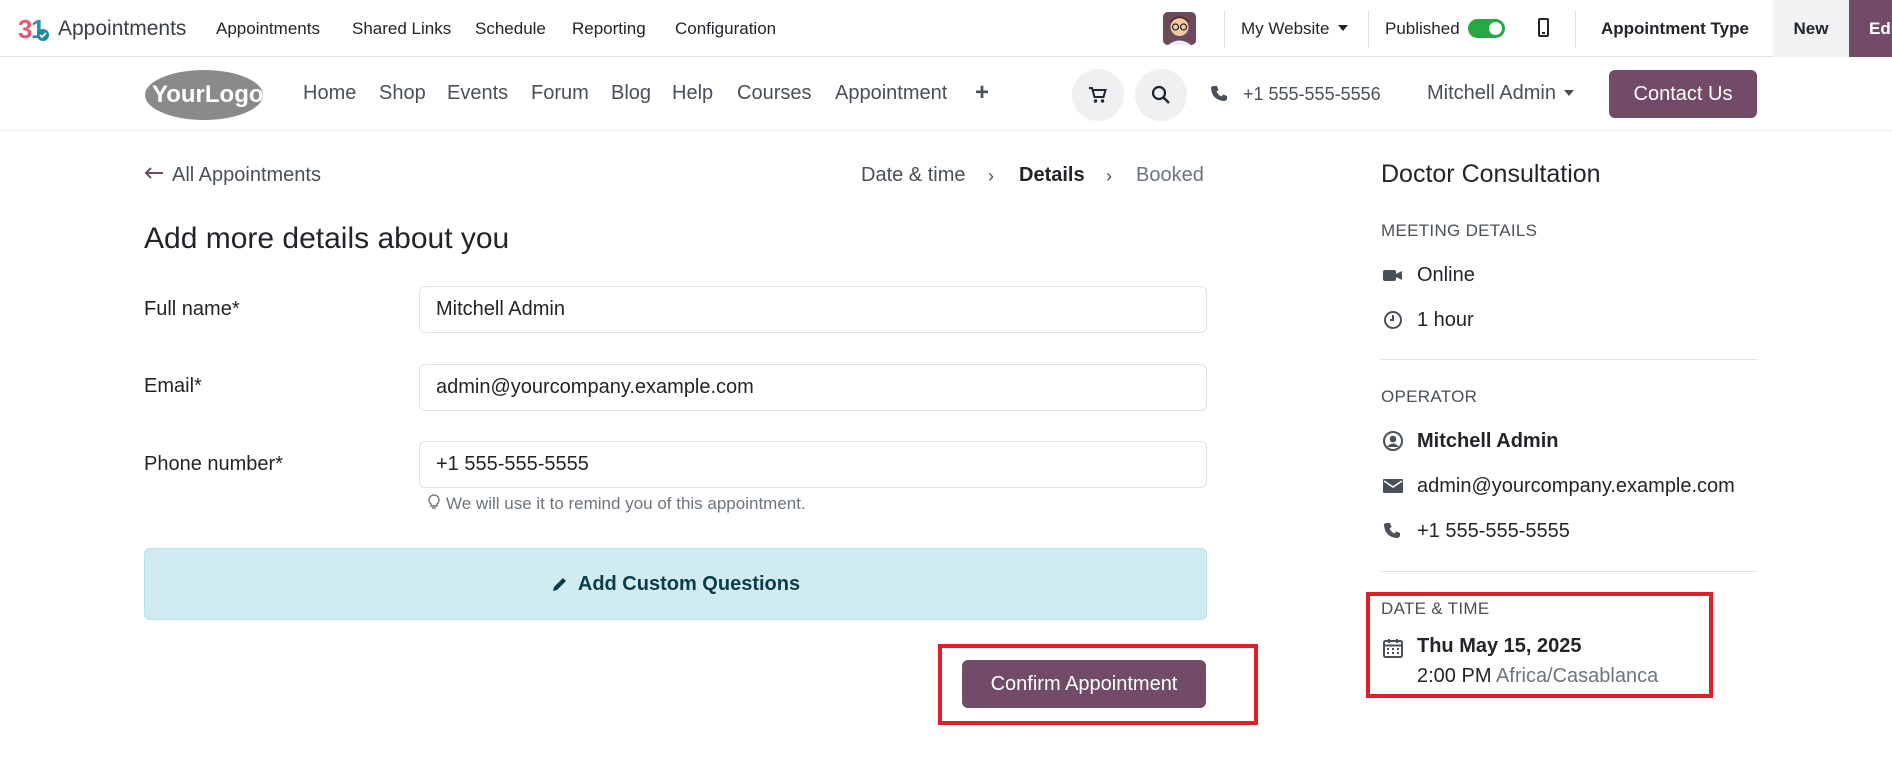 The image size is (1892, 758). Describe the element at coordinates (1393, 441) in the screenshot. I see `user-circle-icon` at that location.